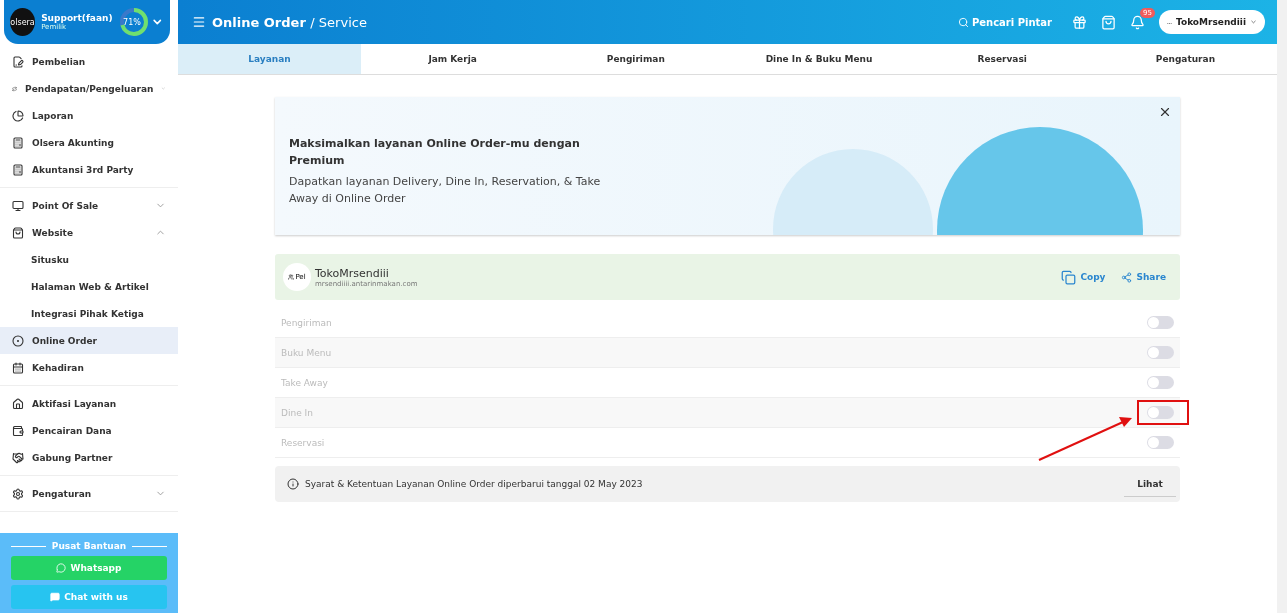 The height and width of the screenshot is (613, 1287). Describe the element at coordinates (303, 442) in the screenshot. I see `service-label: Reservasi` at that location.